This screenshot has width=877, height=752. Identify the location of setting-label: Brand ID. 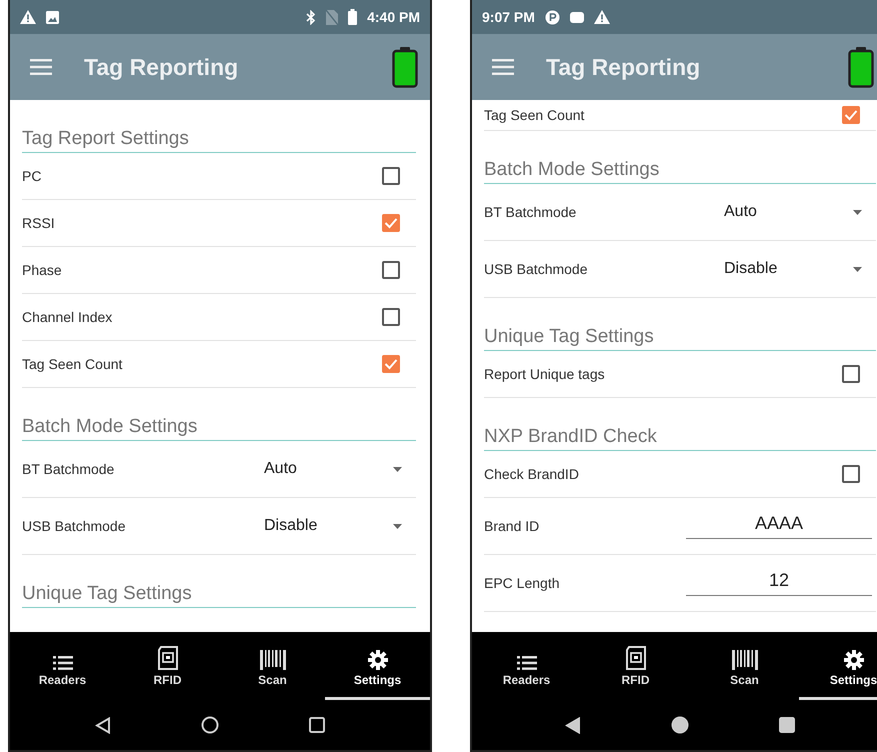
(512, 526).